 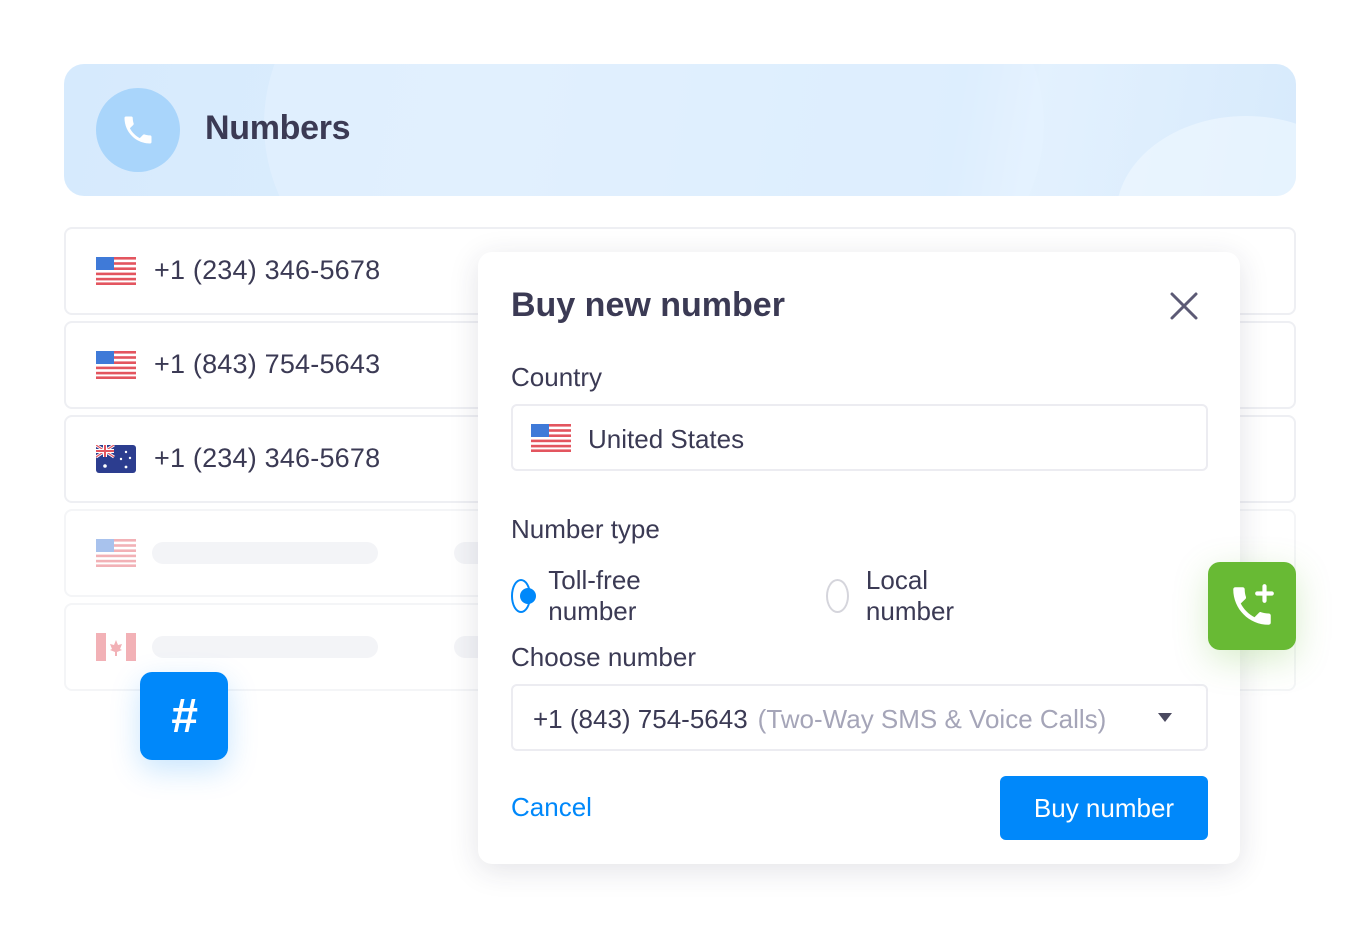 I want to click on radio-label: Toll-free number, so click(x=594, y=595).